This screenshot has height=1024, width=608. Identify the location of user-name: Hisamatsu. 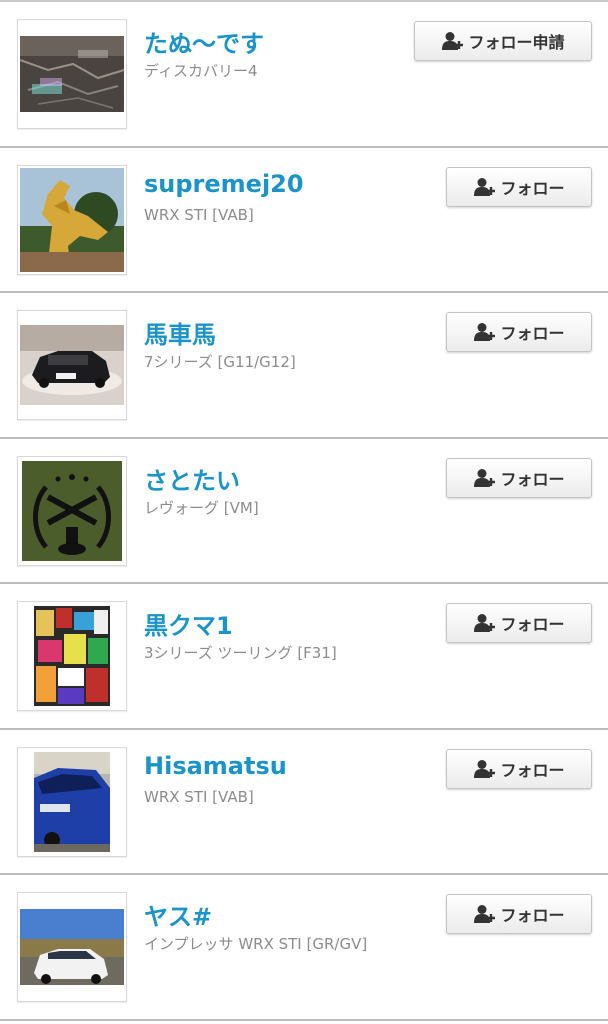
(215, 766).